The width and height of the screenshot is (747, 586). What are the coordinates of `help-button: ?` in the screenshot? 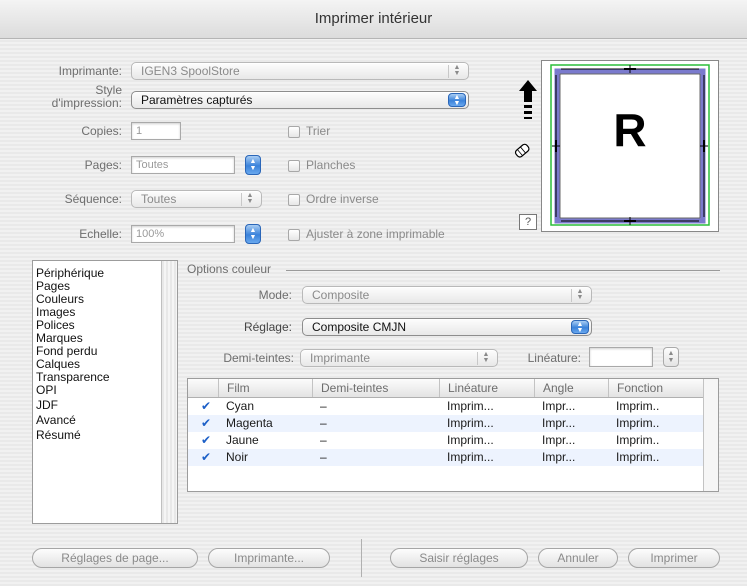 It's located at (528, 222).